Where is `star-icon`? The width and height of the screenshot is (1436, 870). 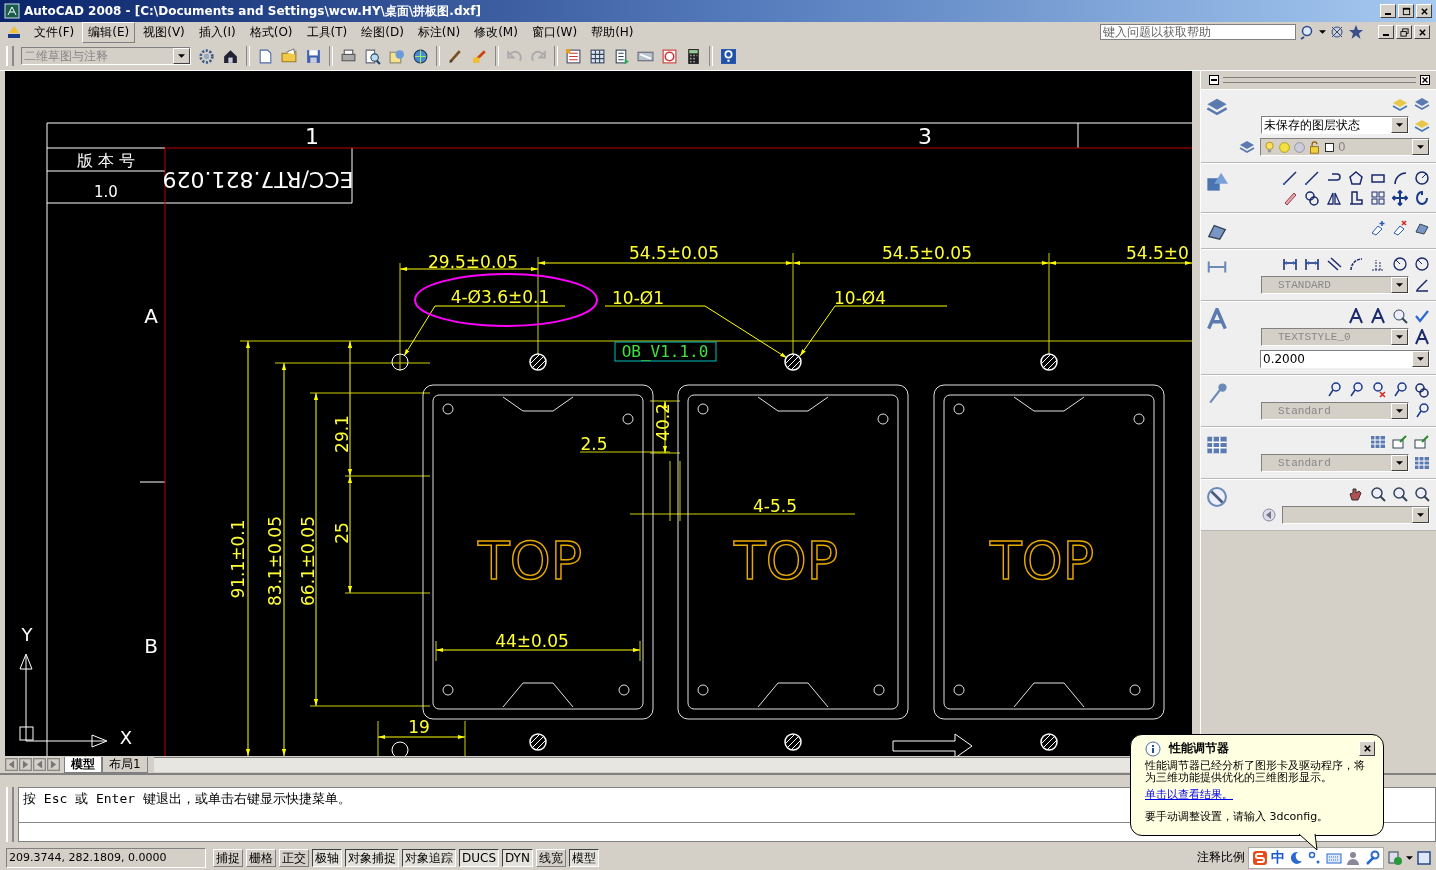
star-icon is located at coordinates (1356, 32).